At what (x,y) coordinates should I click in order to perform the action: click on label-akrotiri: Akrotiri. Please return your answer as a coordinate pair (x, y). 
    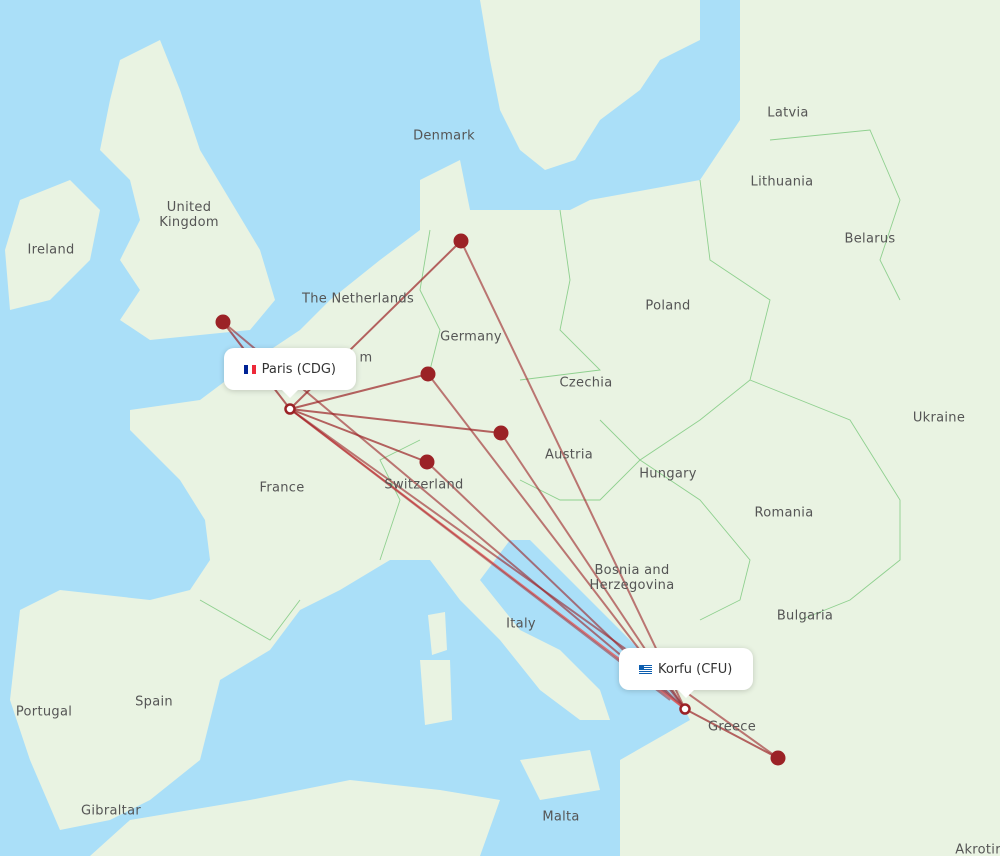
    Looking at the image, I should click on (977, 849).